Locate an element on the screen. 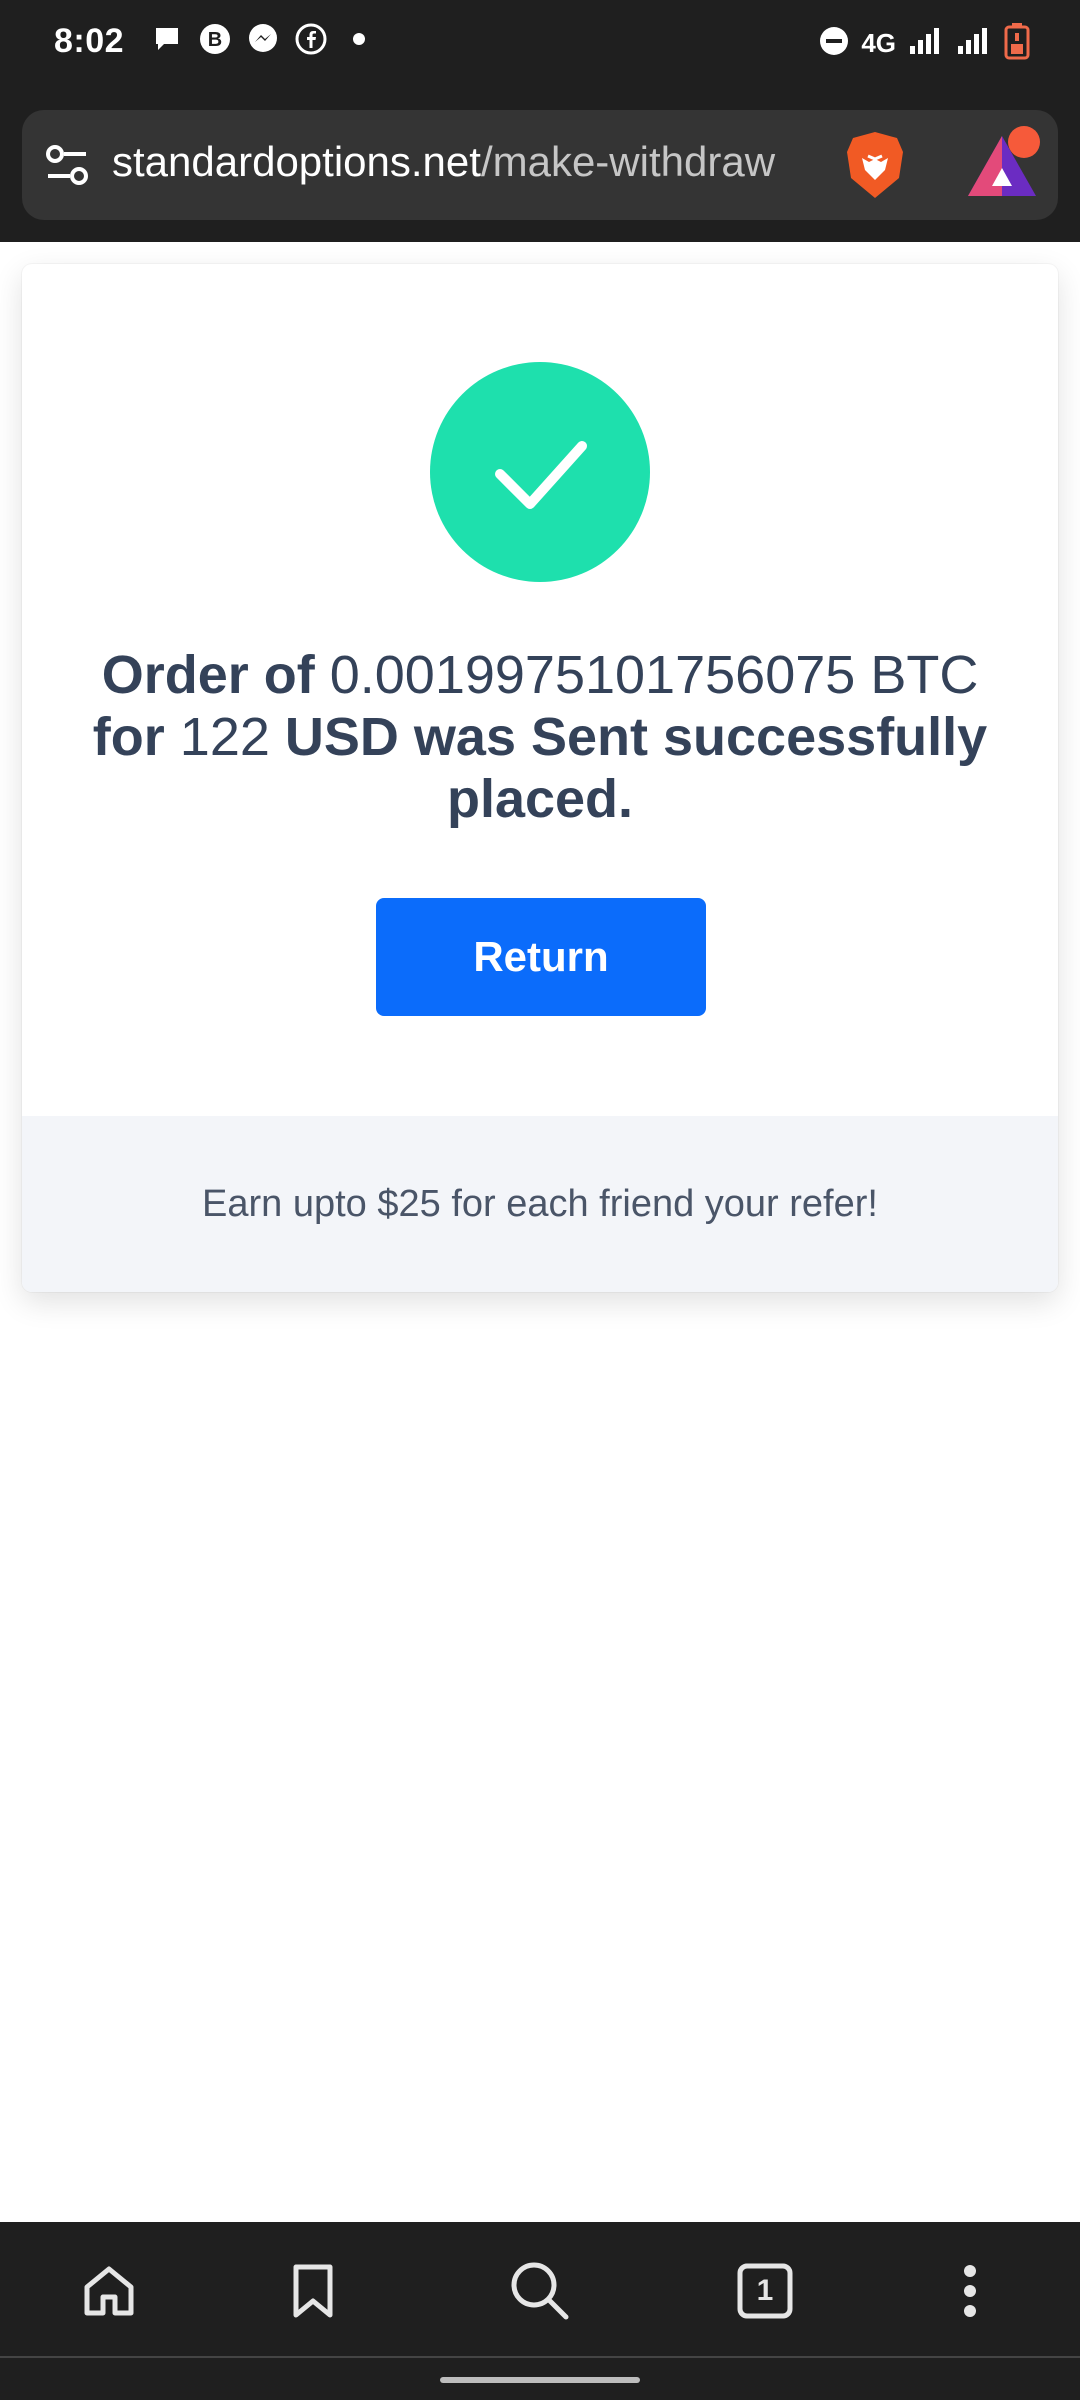 The image size is (1080, 2400). bookmark-icon is located at coordinates (313, 2291).